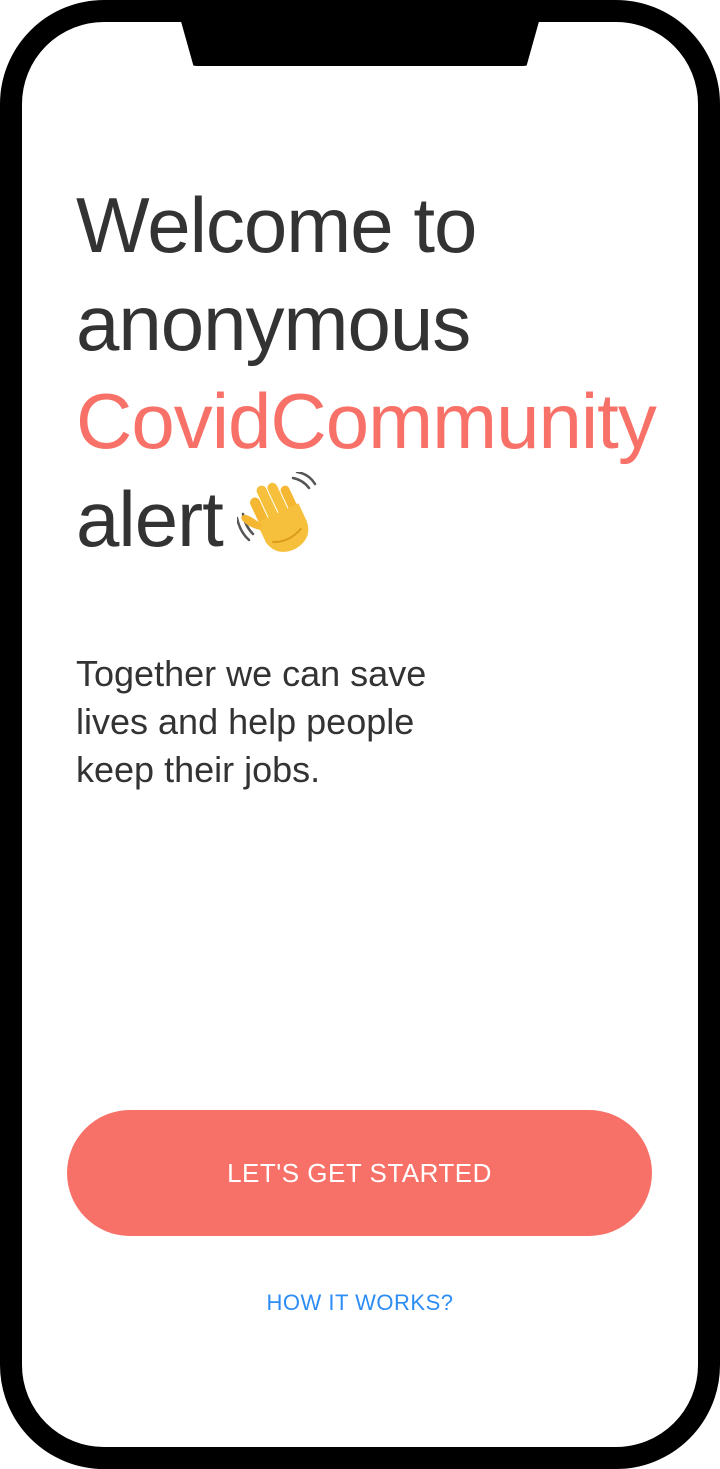 The height and width of the screenshot is (1469, 720). Describe the element at coordinates (366, 421) in the screenshot. I see `brand-name: CovidCommunity` at that location.